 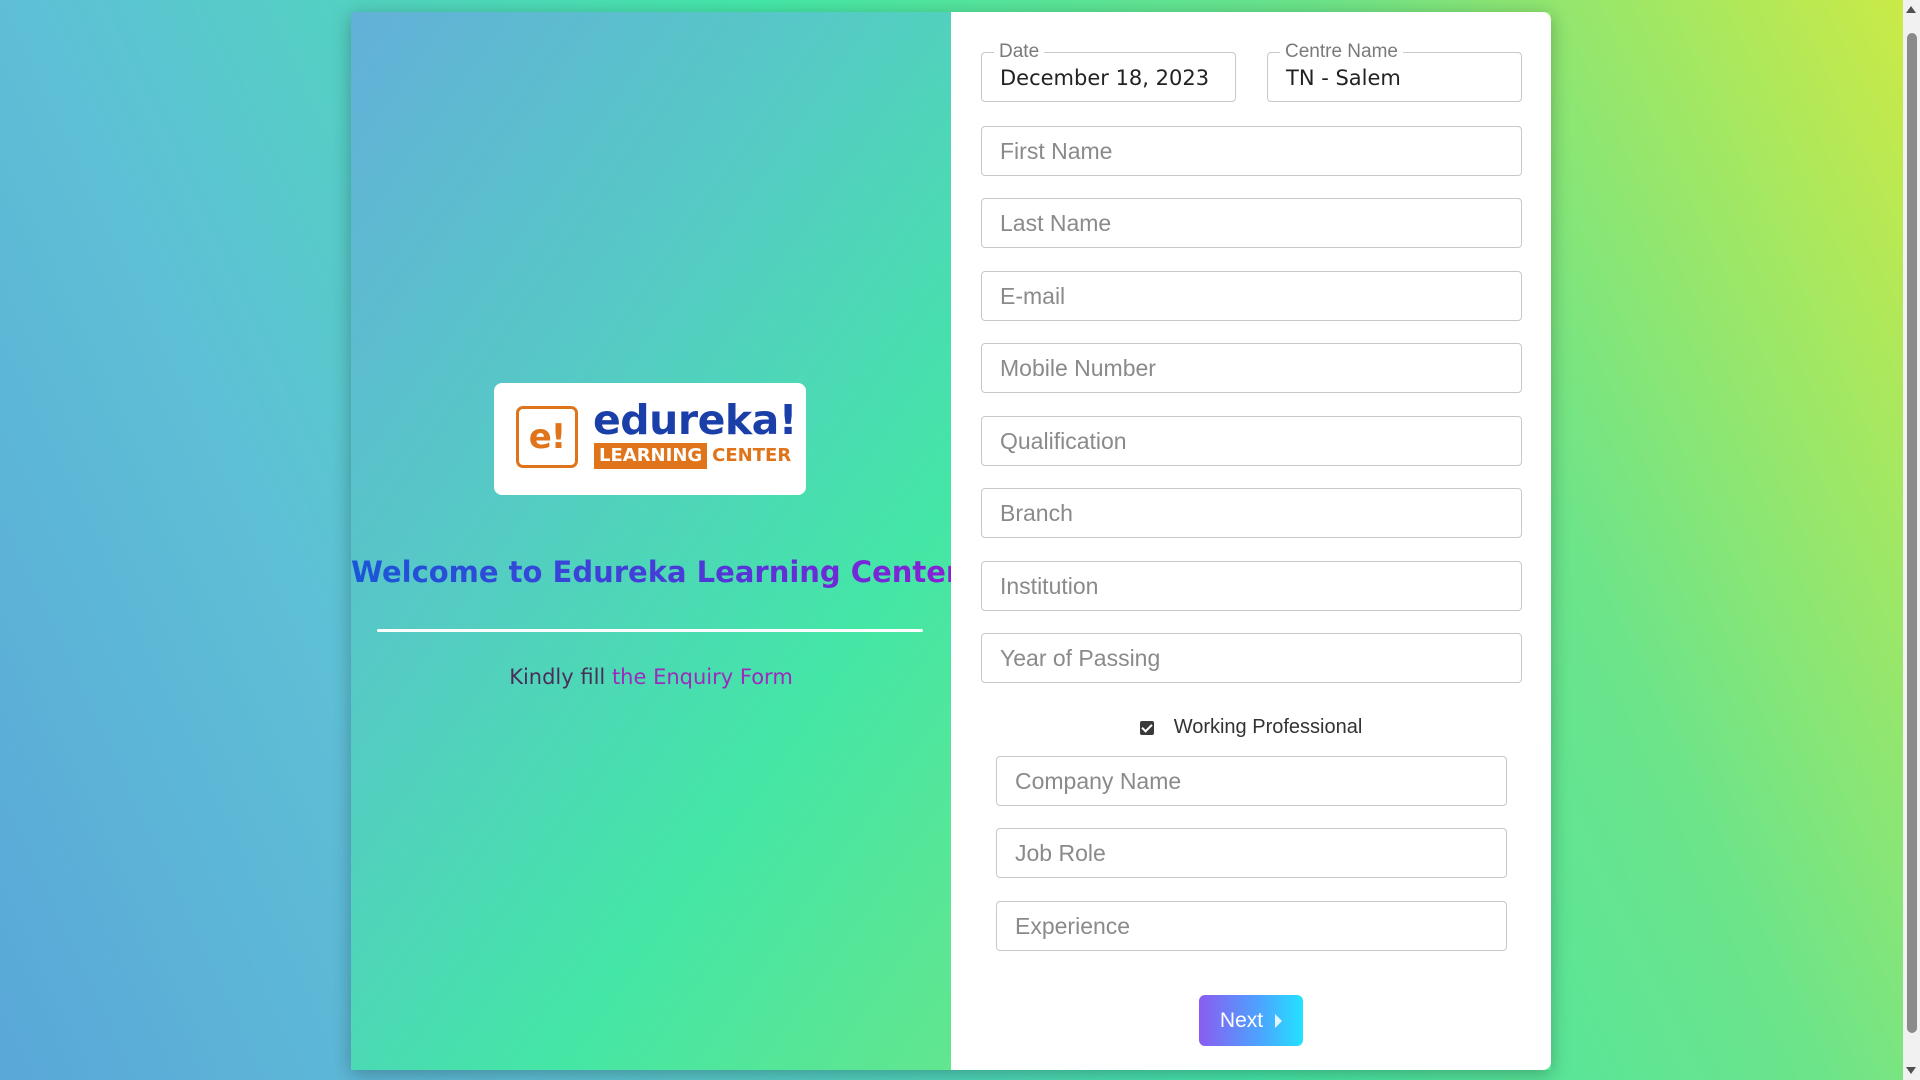 I want to click on last-name-field, so click(x=1251, y=223).